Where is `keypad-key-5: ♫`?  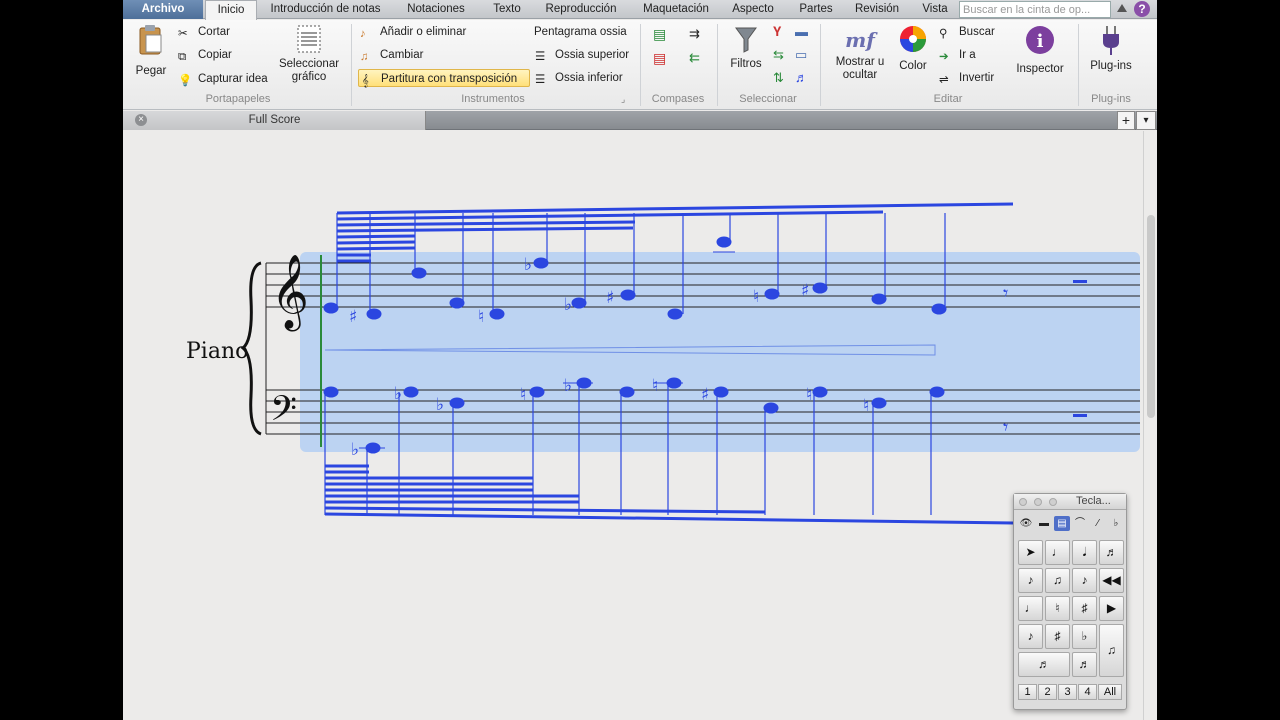 keypad-key-5: ♫ is located at coordinates (1057, 580).